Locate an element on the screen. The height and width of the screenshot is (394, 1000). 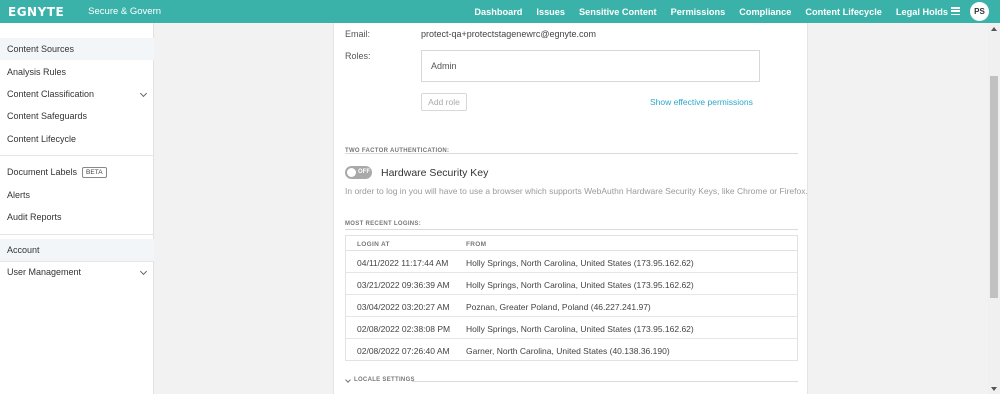
locale-settings-section-title: LOCALE SETTINGS is located at coordinates (384, 380).